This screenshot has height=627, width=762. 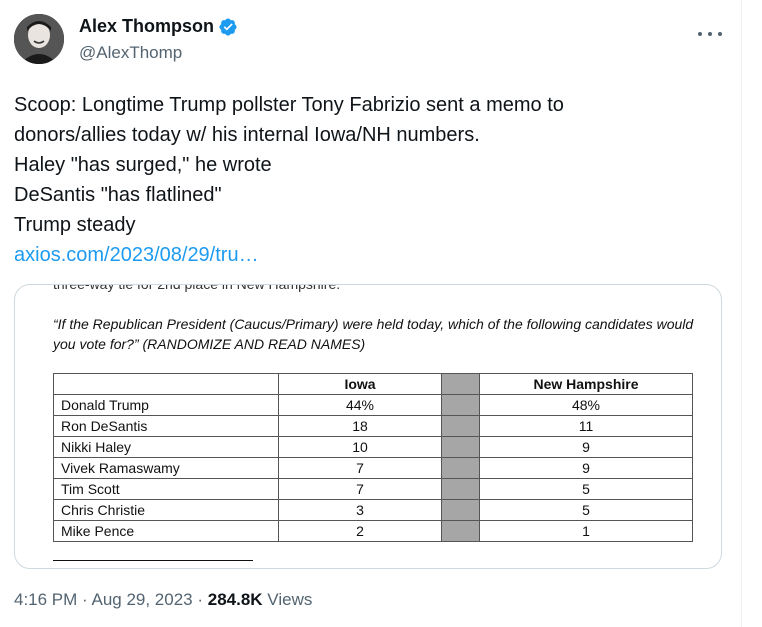 I want to click on tweet-line: Haley "has surged," he wrote, so click(x=143, y=165).